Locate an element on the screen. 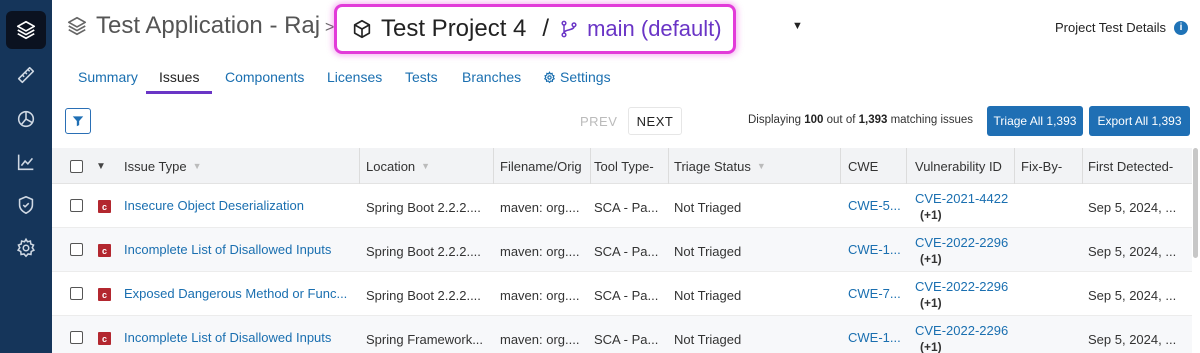 The width and height of the screenshot is (1200, 353). col-tool-type-label: Tool Type- is located at coordinates (624, 166).